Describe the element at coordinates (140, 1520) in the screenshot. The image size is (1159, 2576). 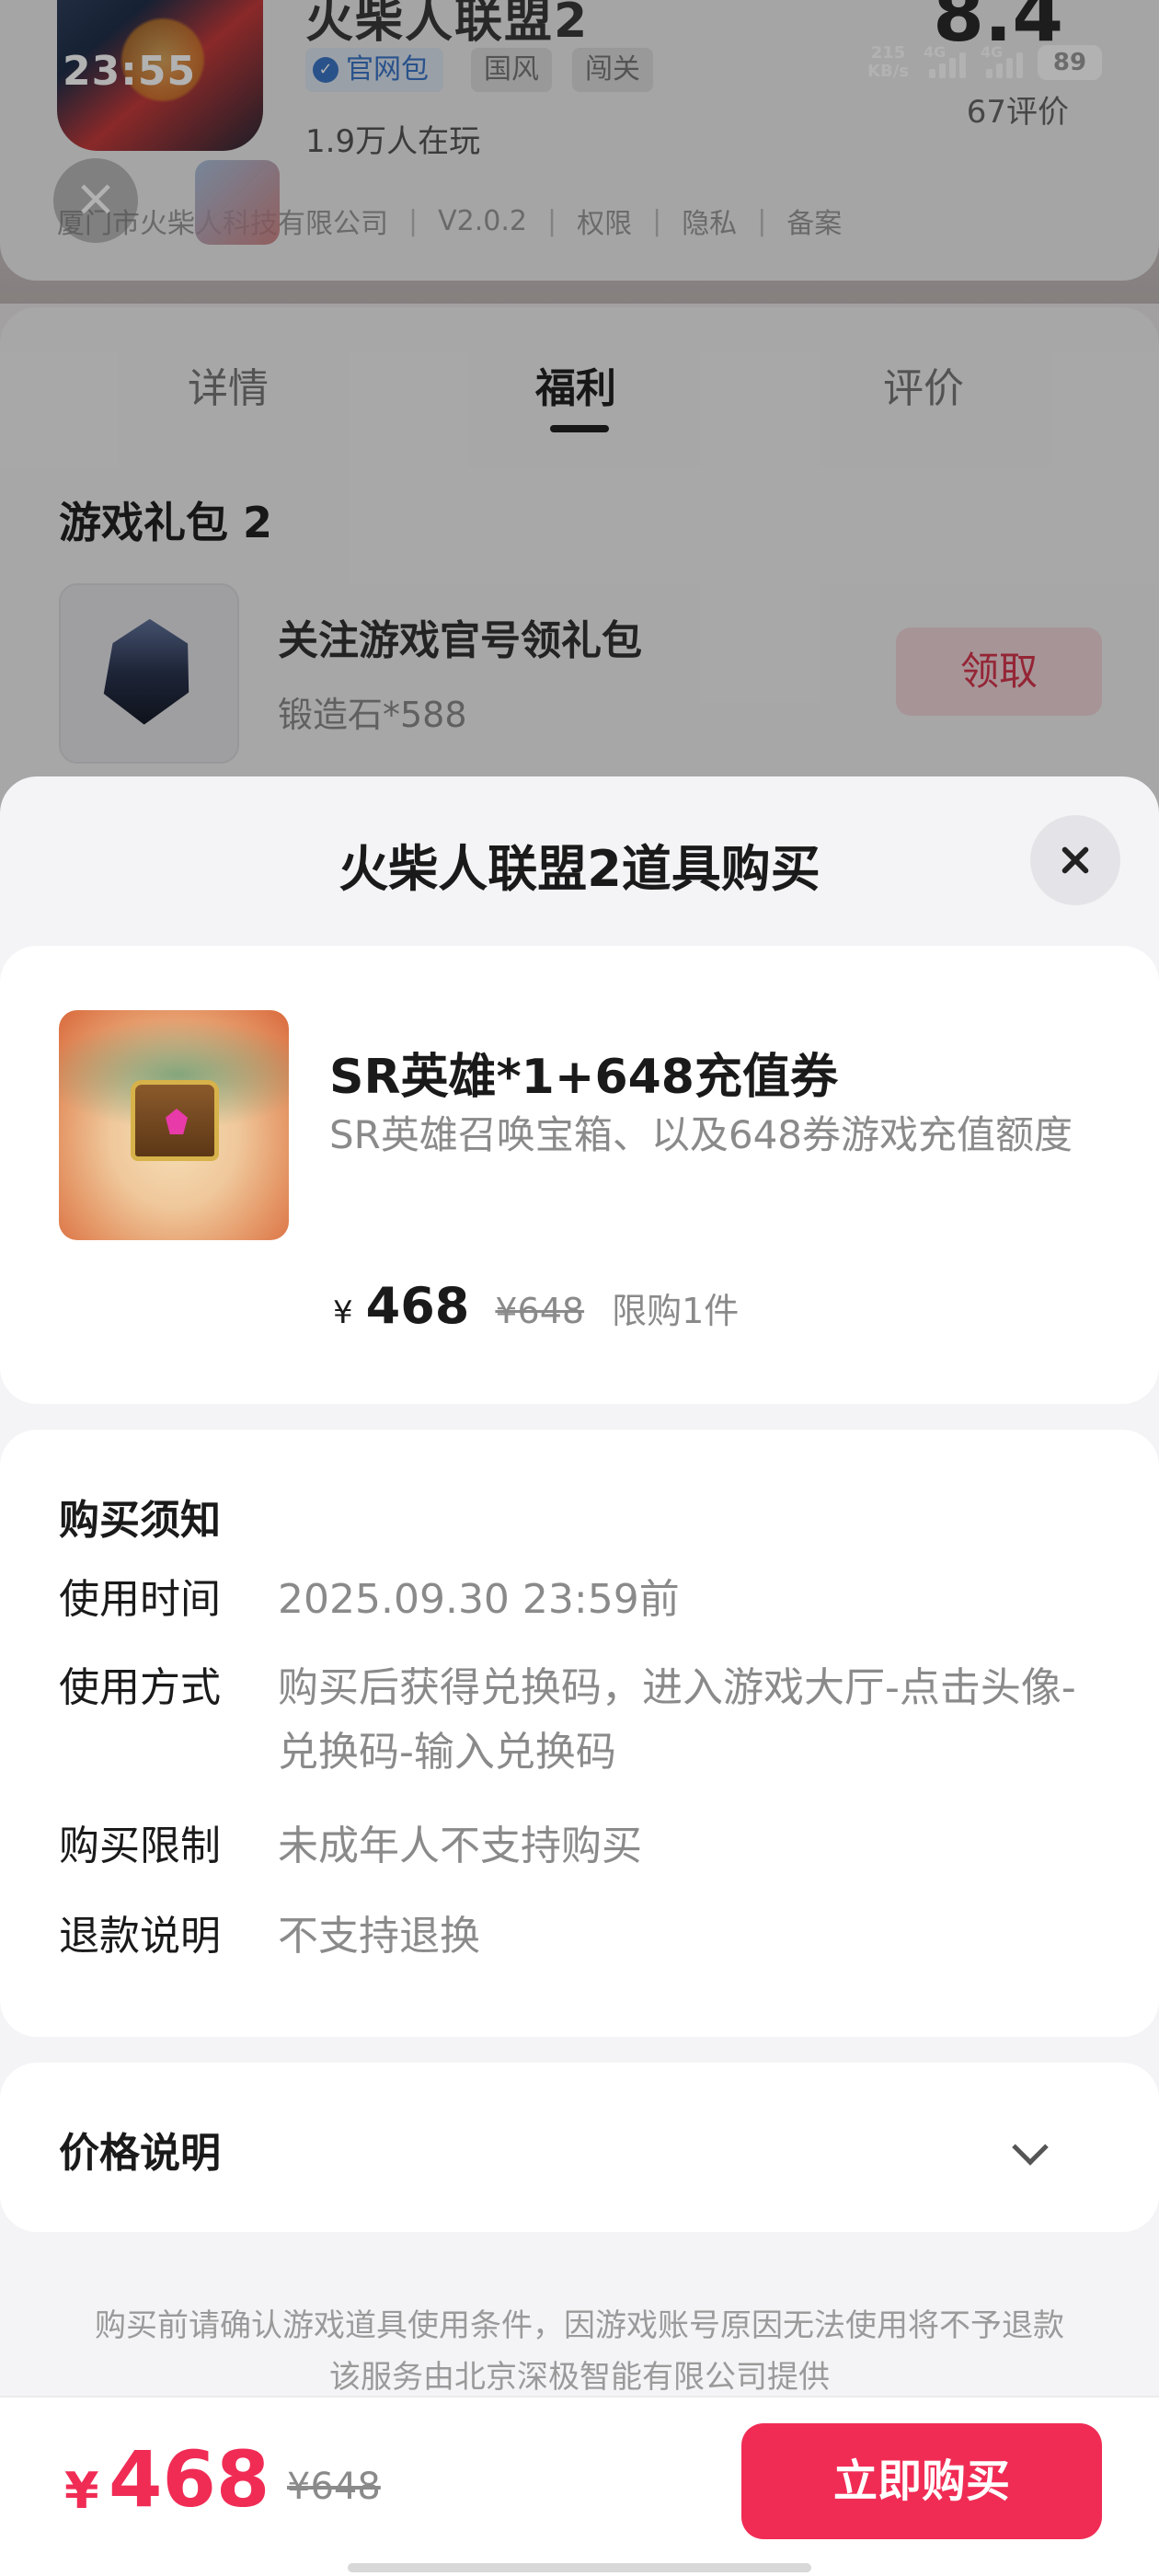
I see `notice-title: 购买须知` at that location.